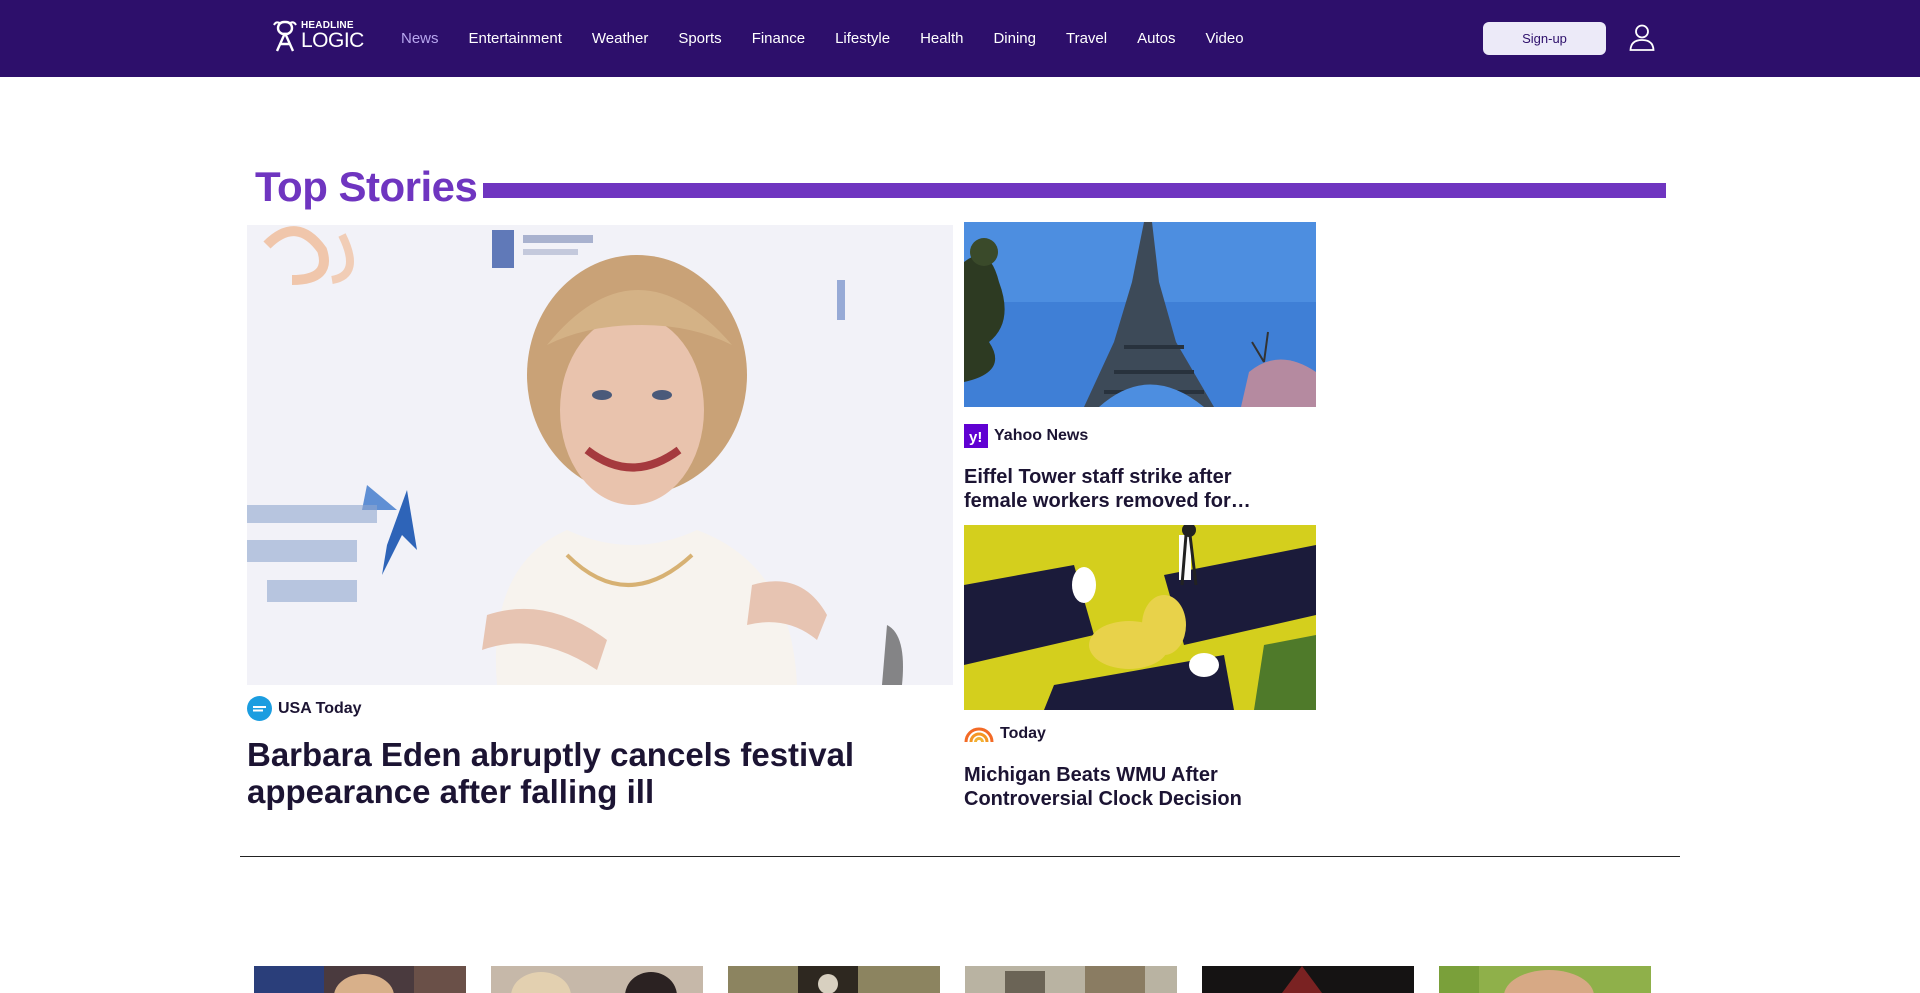 The width and height of the screenshot is (1920, 993). What do you see at coordinates (1041, 435) in the screenshot?
I see `side-story-1-source-name: Yahoo News` at bounding box center [1041, 435].